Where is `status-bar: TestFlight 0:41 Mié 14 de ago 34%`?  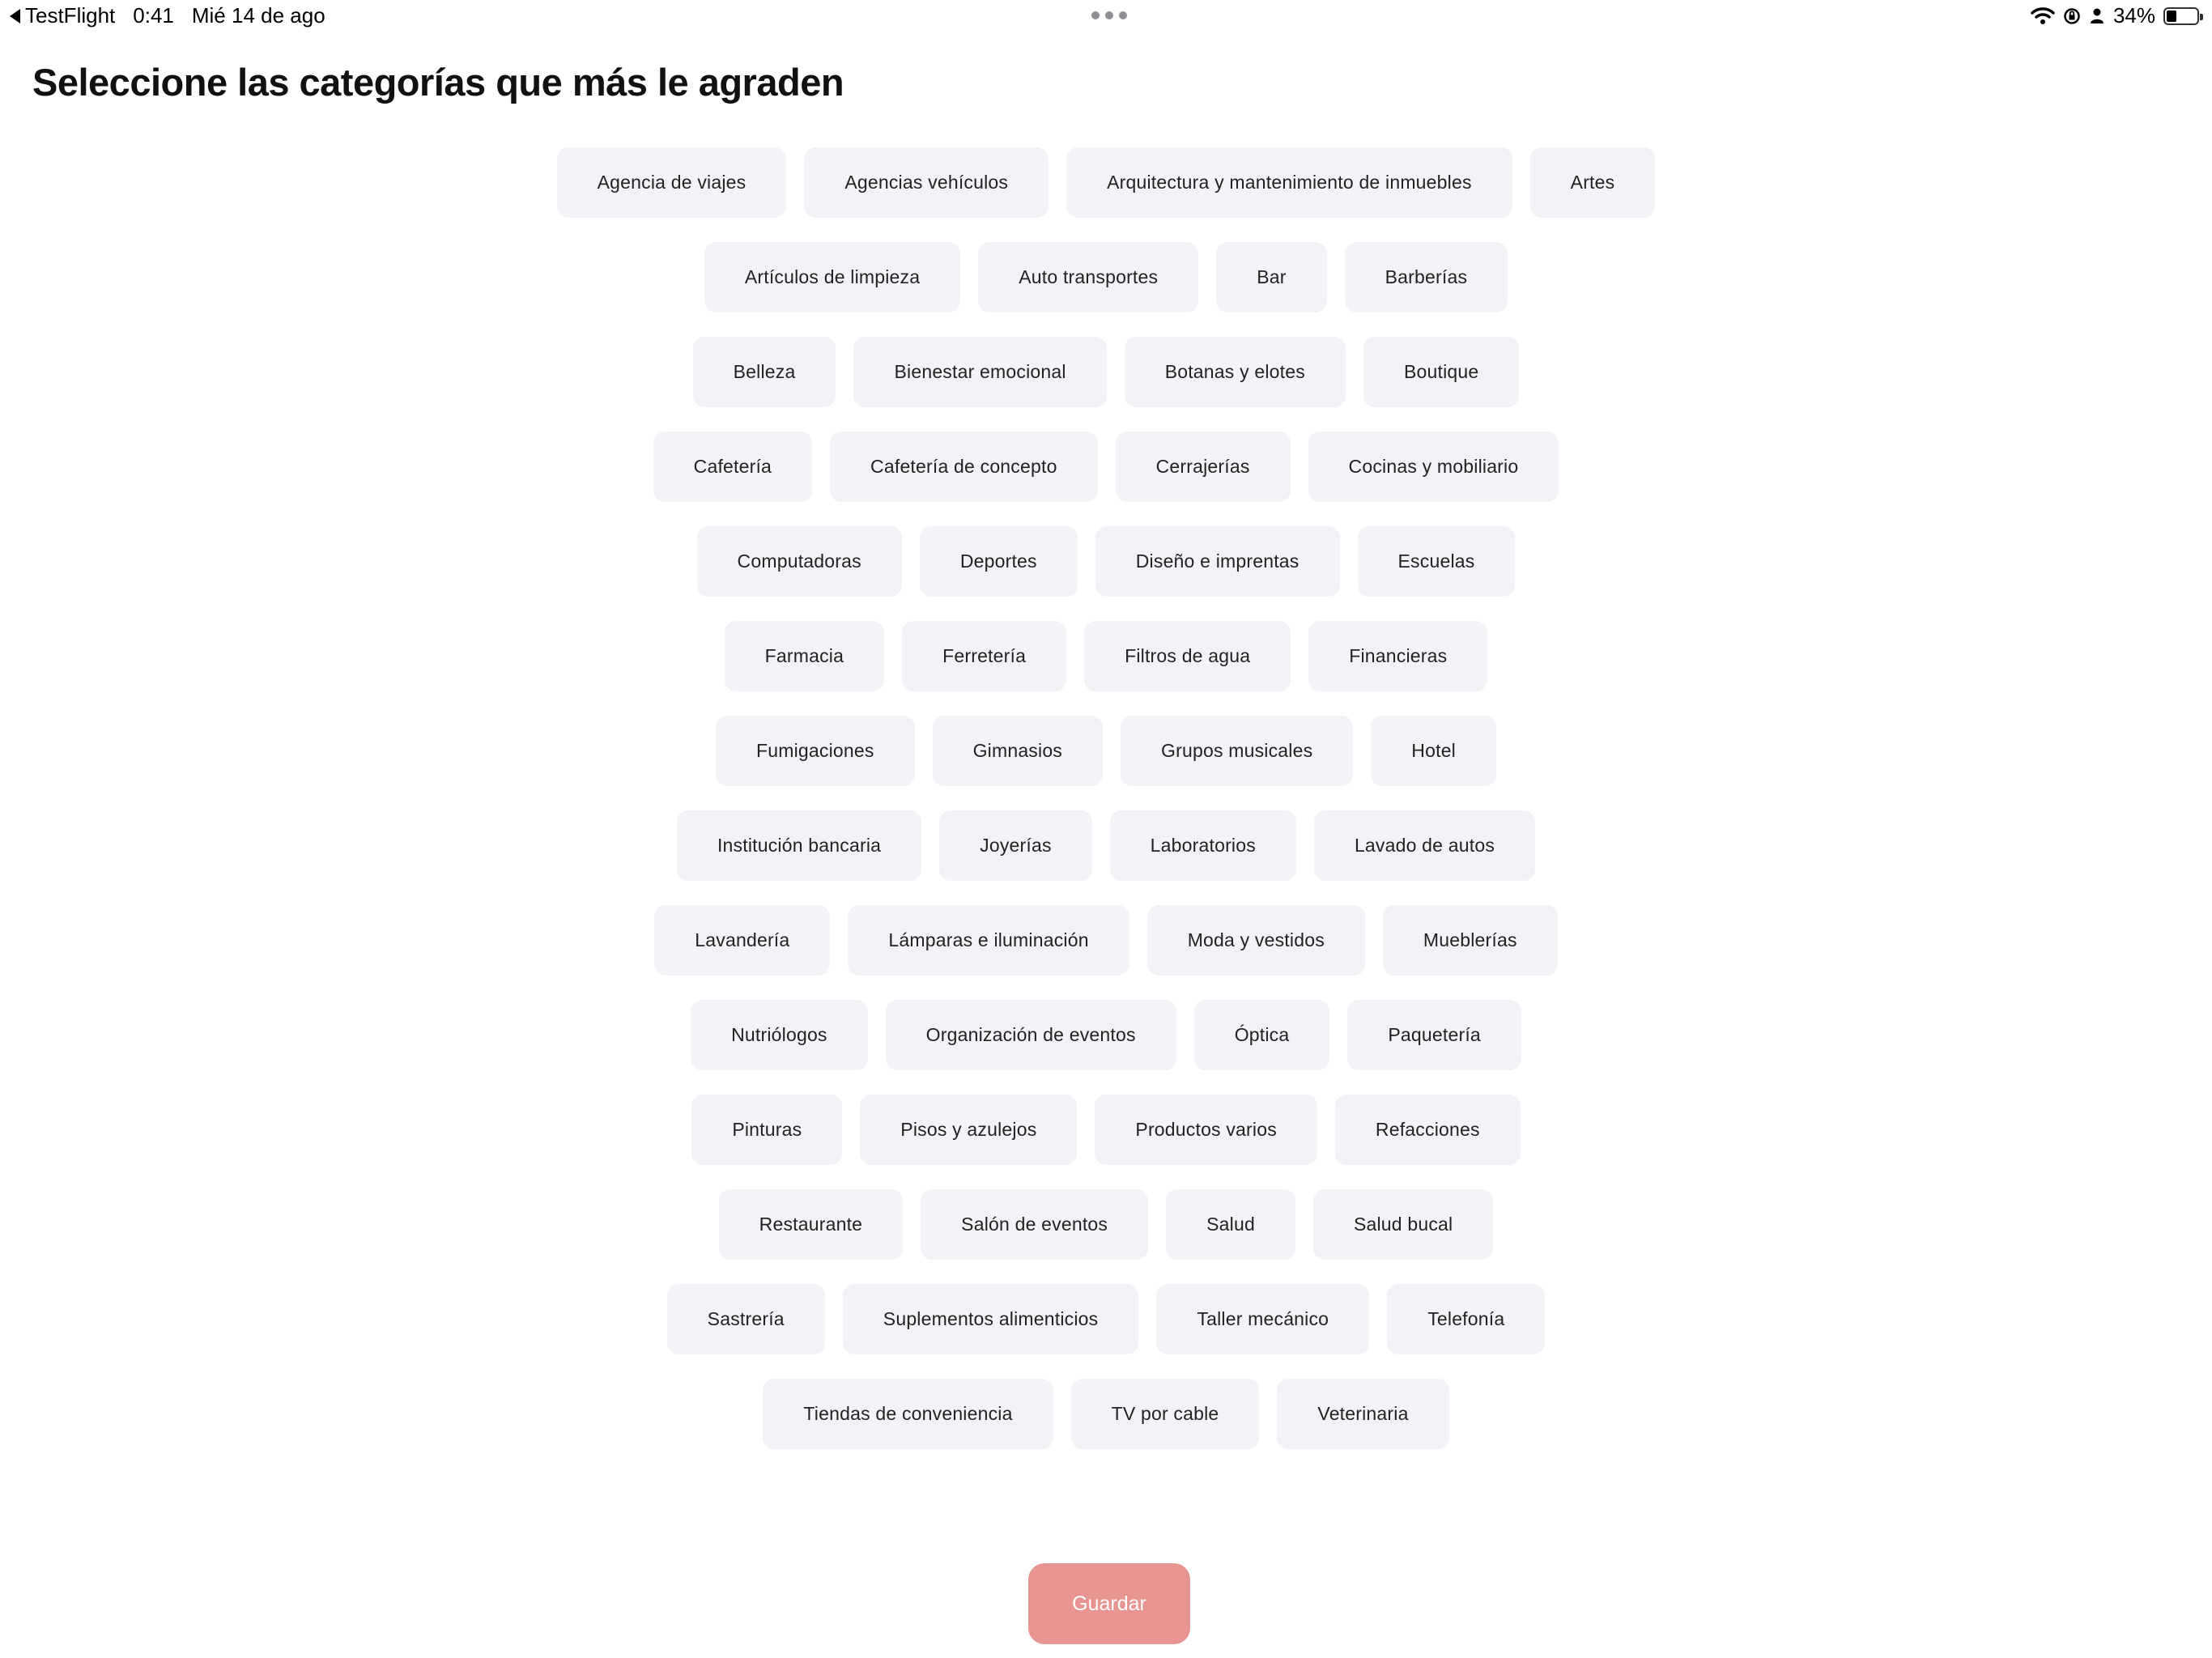 status-bar: TestFlight 0:41 Mié 14 de ago 34% is located at coordinates (1106, 17).